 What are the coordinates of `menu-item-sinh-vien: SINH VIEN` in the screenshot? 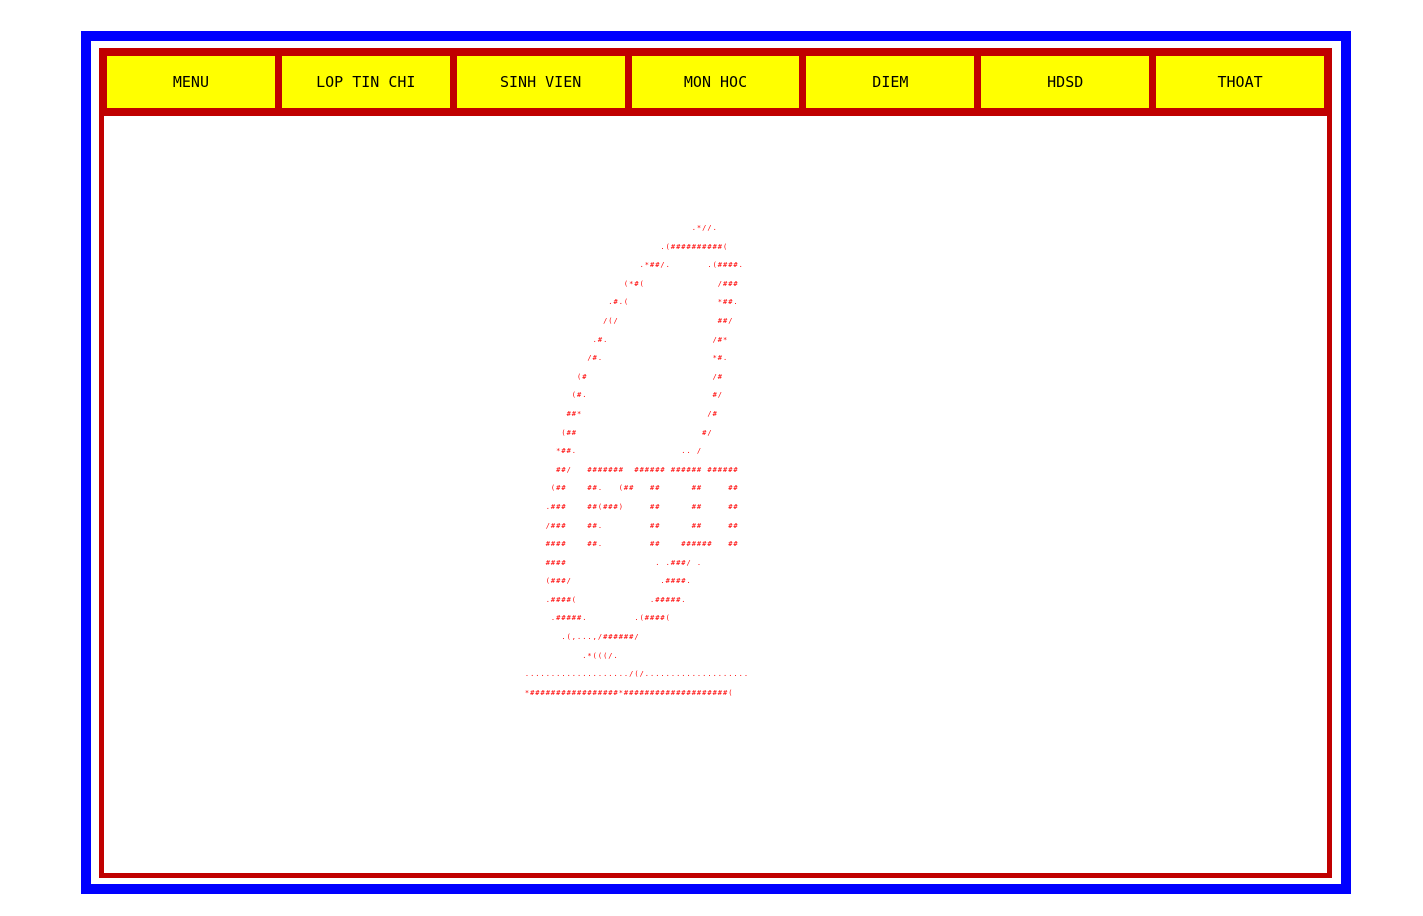 It's located at (540, 82).